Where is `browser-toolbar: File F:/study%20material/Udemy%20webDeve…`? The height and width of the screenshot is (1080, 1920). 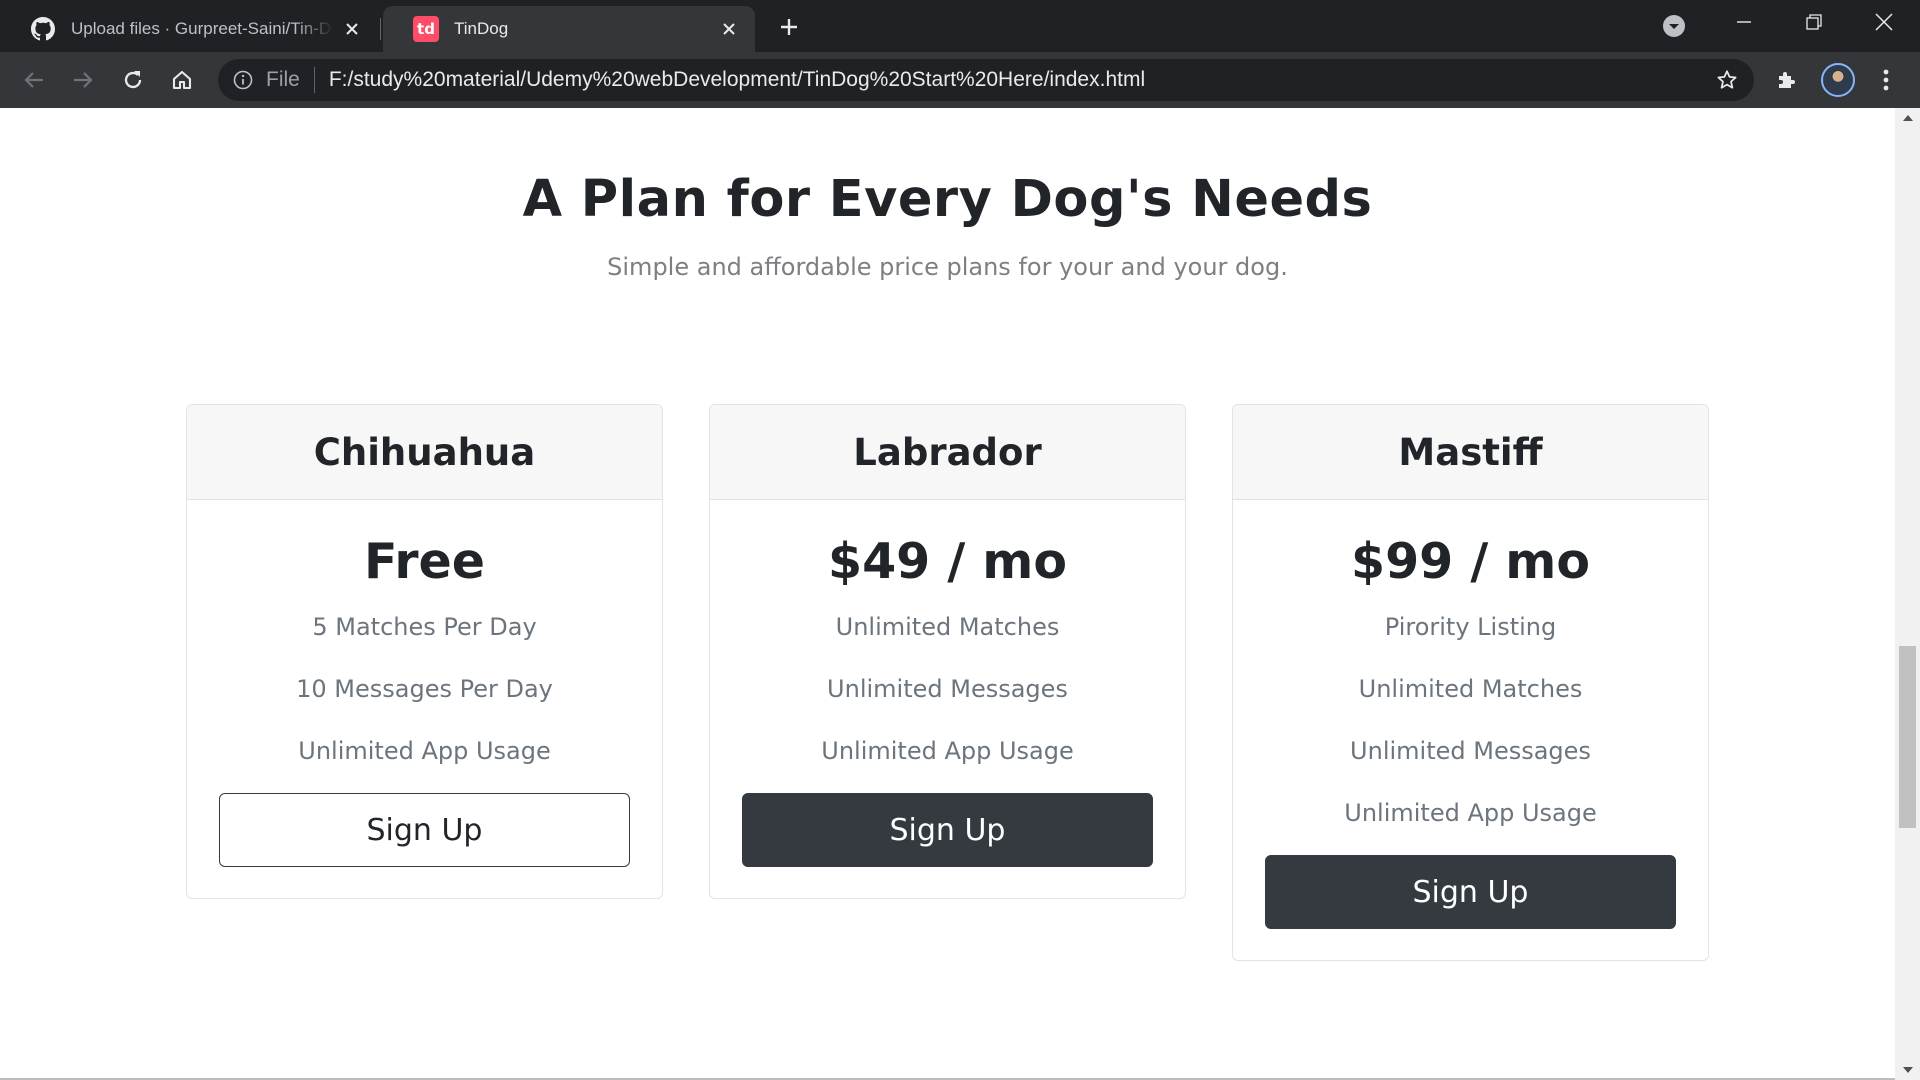
browser-toolbar: File F:/study%20material/Udemy%20webDeve… is located at coordinates (960, 80).